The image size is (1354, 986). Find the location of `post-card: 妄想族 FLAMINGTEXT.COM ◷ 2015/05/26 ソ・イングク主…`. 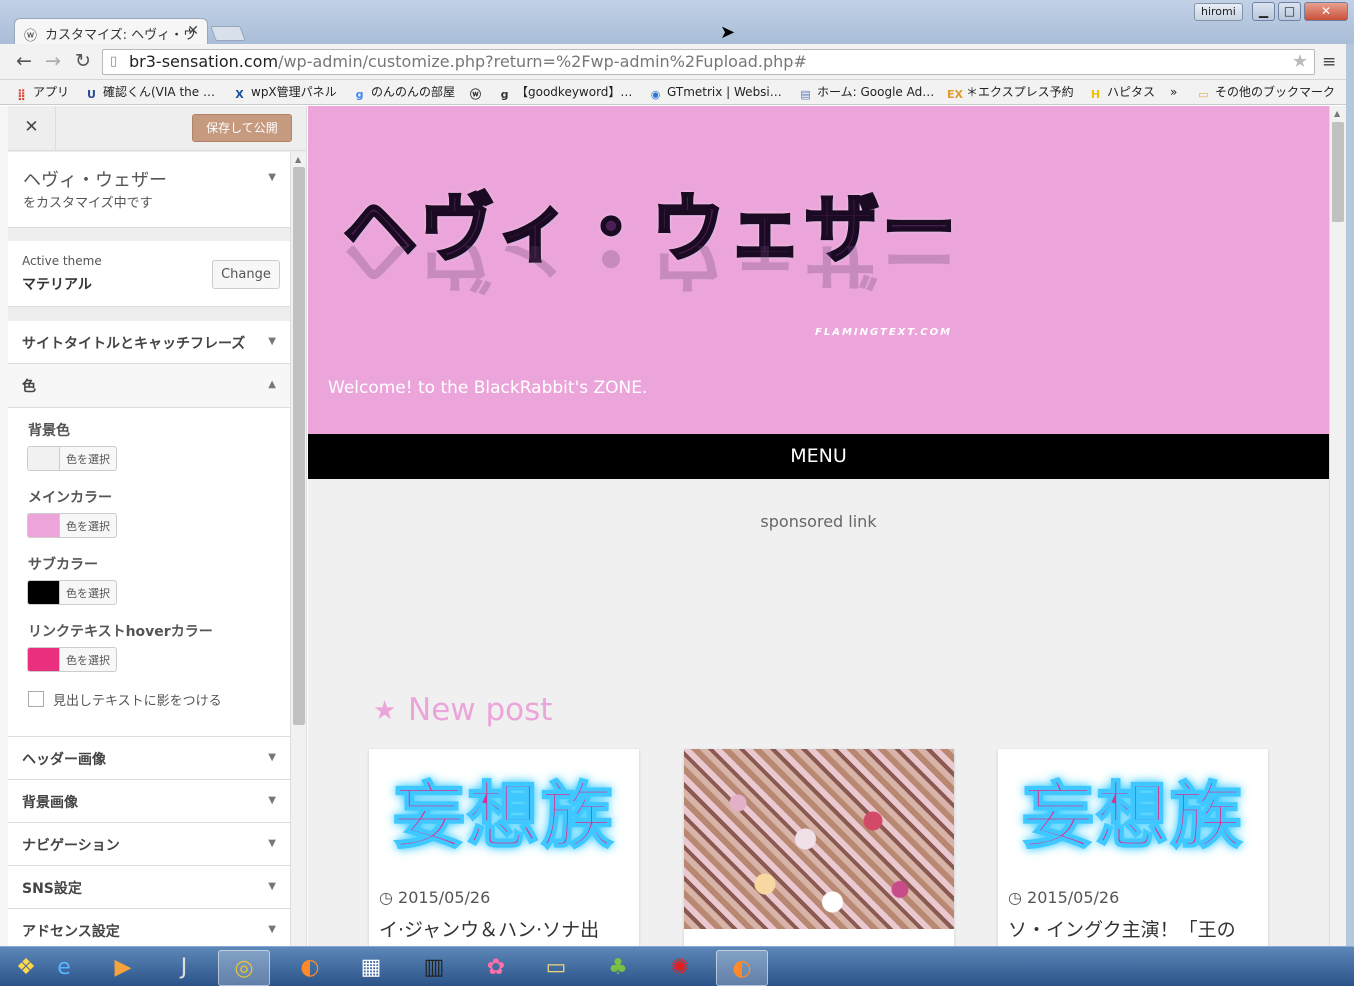

post-card: 妄想族 FLAMINGTEXT.COM ◷ 2015/05/26 ソ・イングク主… is located at coordinates (1133, 847).